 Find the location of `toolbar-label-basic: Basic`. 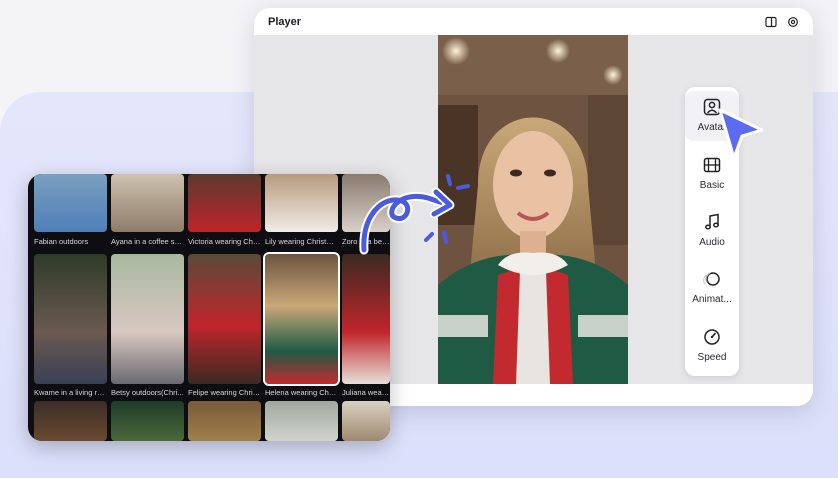

toolbar-label-basic: Basic is located at coordinates (712, 185).